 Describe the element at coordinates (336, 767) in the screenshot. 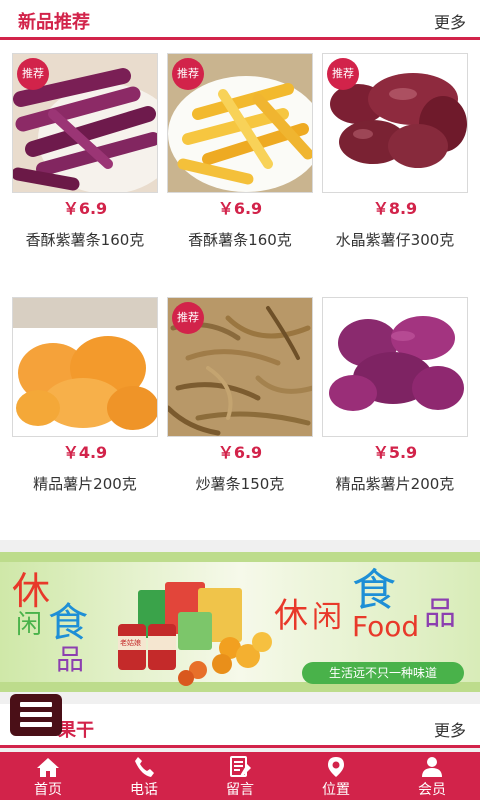

I see `location-icon` at that location.